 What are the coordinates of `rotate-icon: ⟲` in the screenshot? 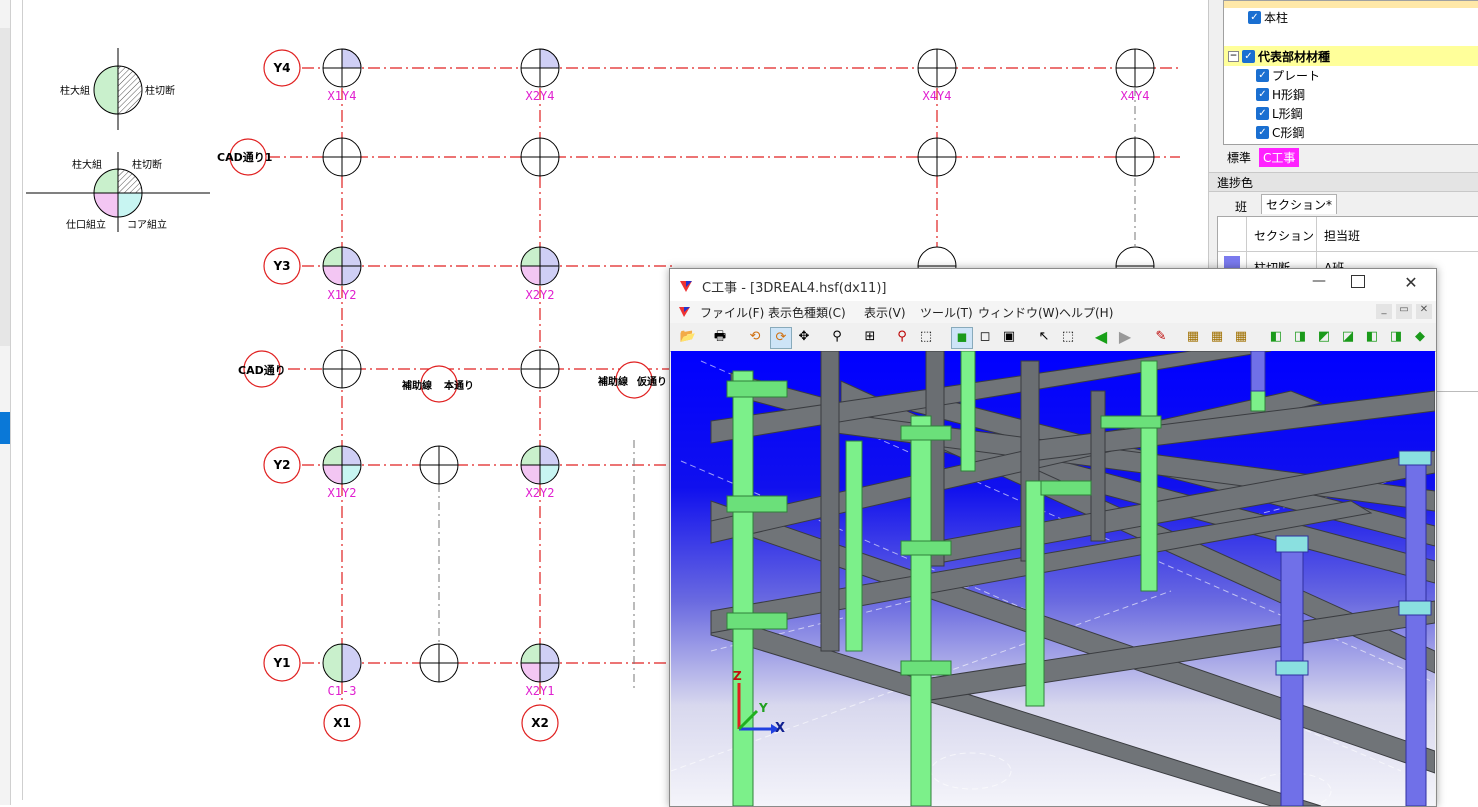 It's located at (755, 337).